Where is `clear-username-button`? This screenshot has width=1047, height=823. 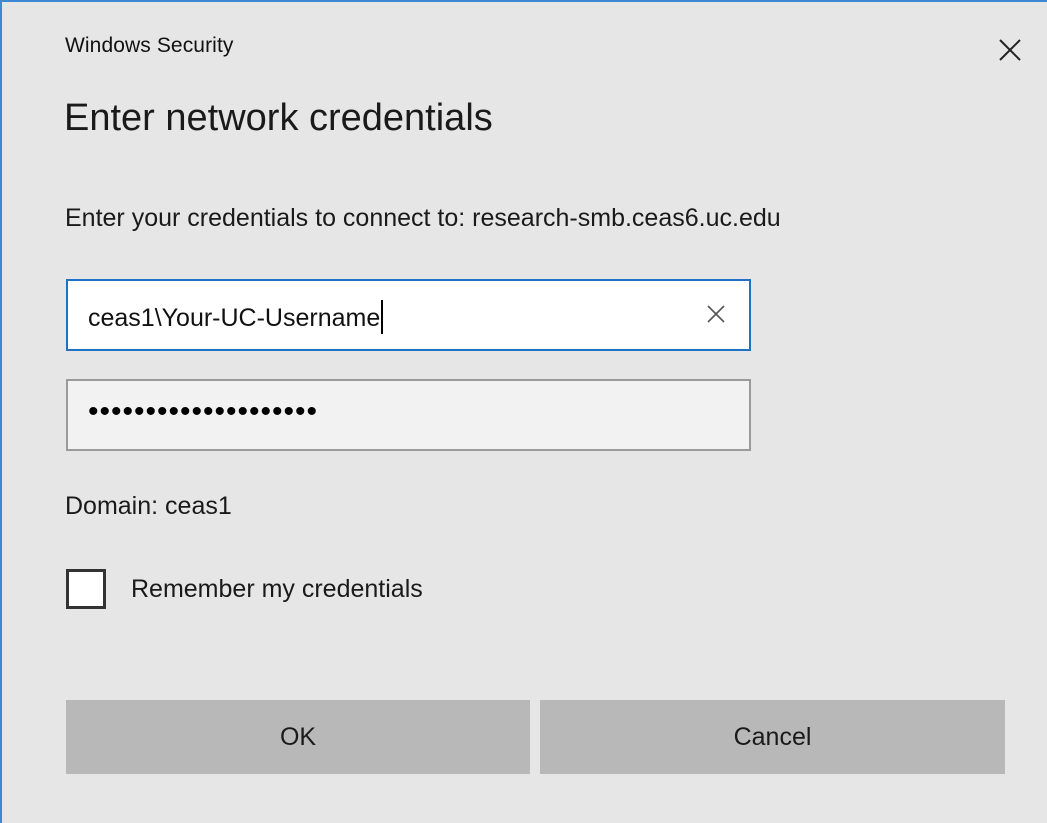 clear-username-button is located at coordinates (716, 314).